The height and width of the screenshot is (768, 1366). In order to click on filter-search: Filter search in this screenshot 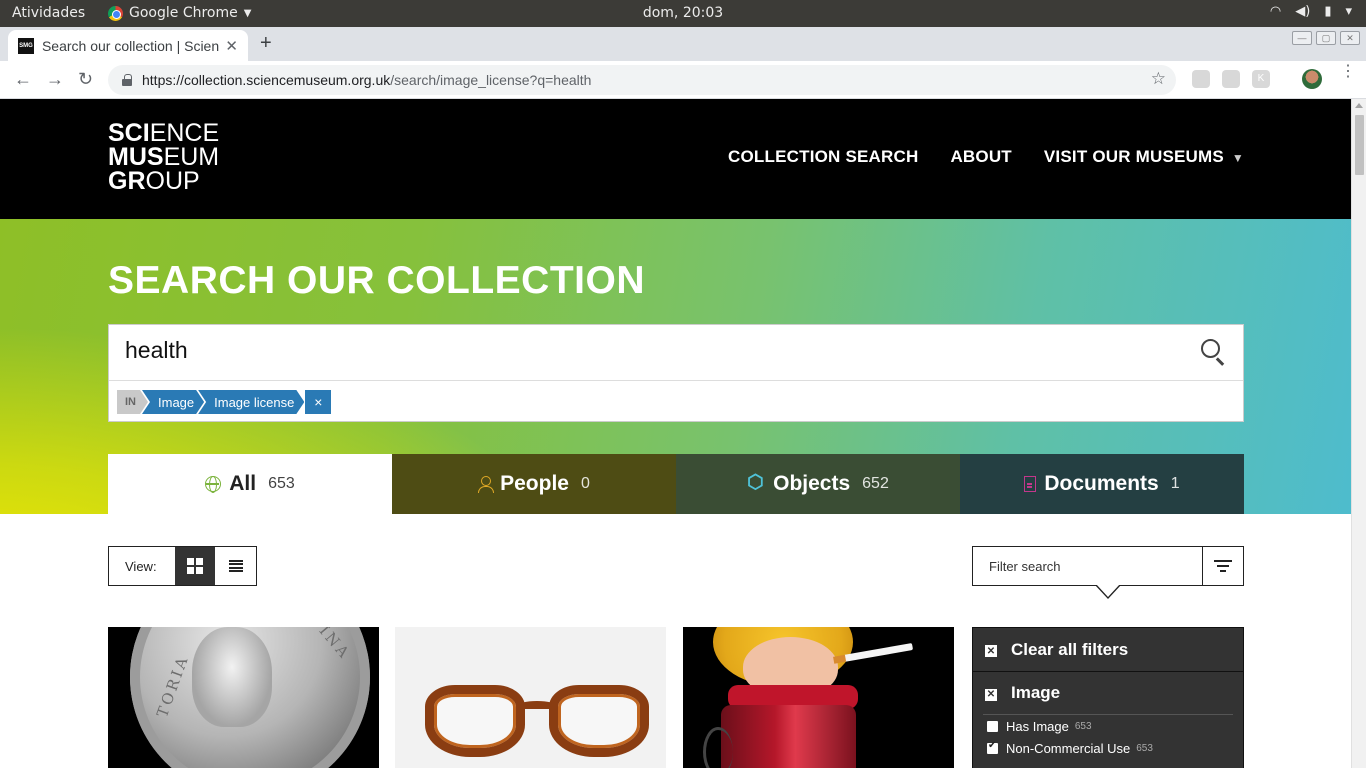, I will do `click(1108, 566)`.